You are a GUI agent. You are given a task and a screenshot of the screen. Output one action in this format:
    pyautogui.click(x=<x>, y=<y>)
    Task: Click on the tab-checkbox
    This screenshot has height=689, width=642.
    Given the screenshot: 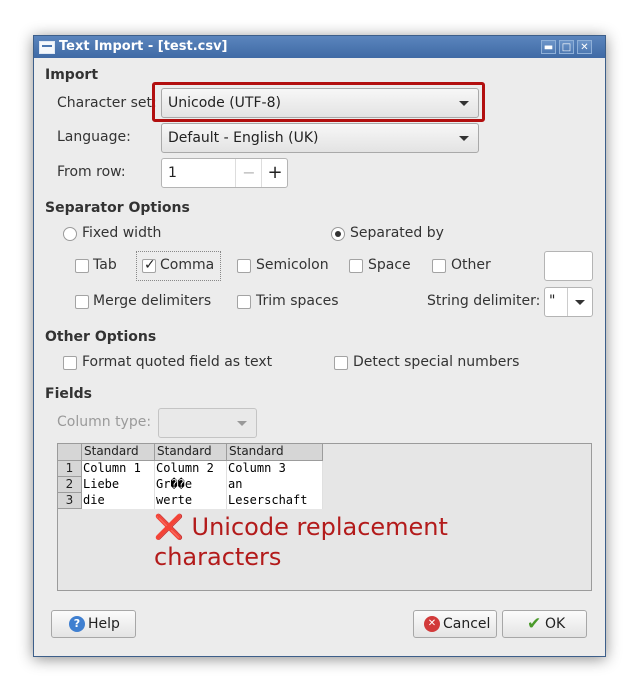 What is the action you would take?
    pyautogui.click(x=82, y=266)
    